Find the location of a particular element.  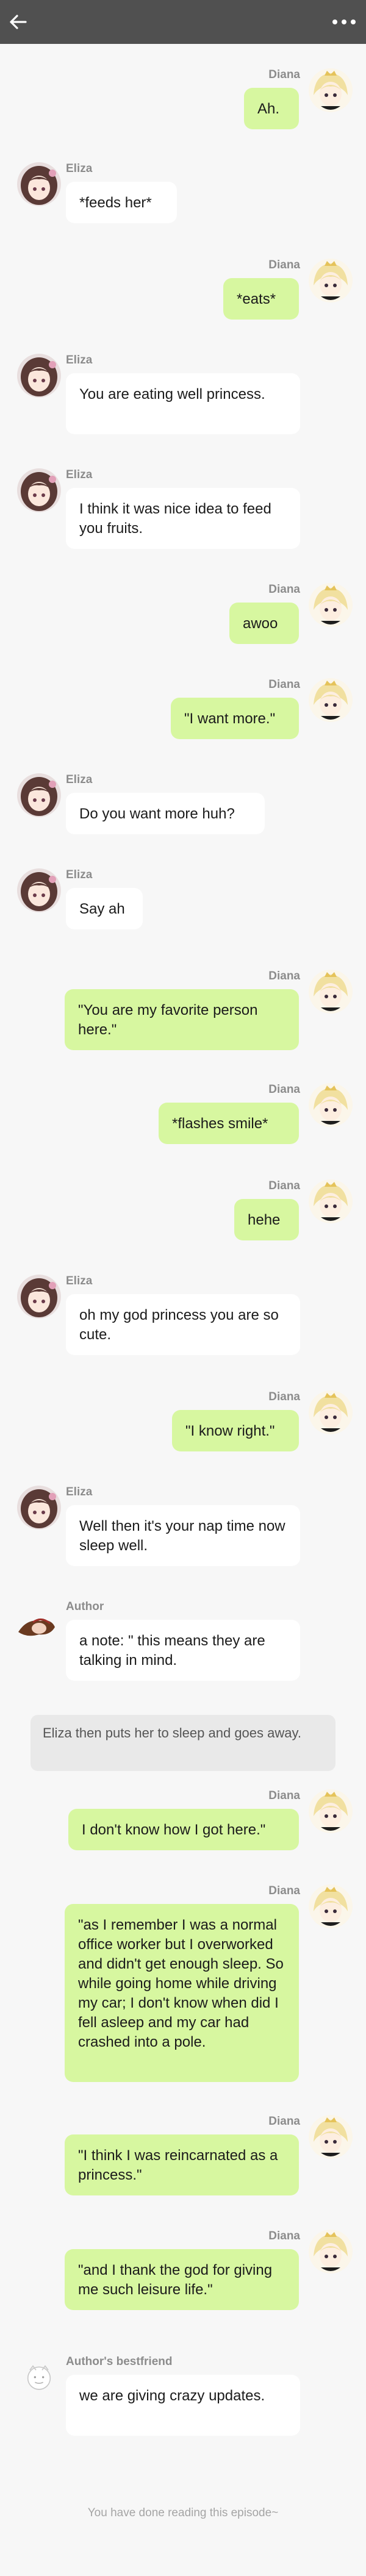

message-row: Diana I don't know how I got here." is located at coordinates (183, 1822).